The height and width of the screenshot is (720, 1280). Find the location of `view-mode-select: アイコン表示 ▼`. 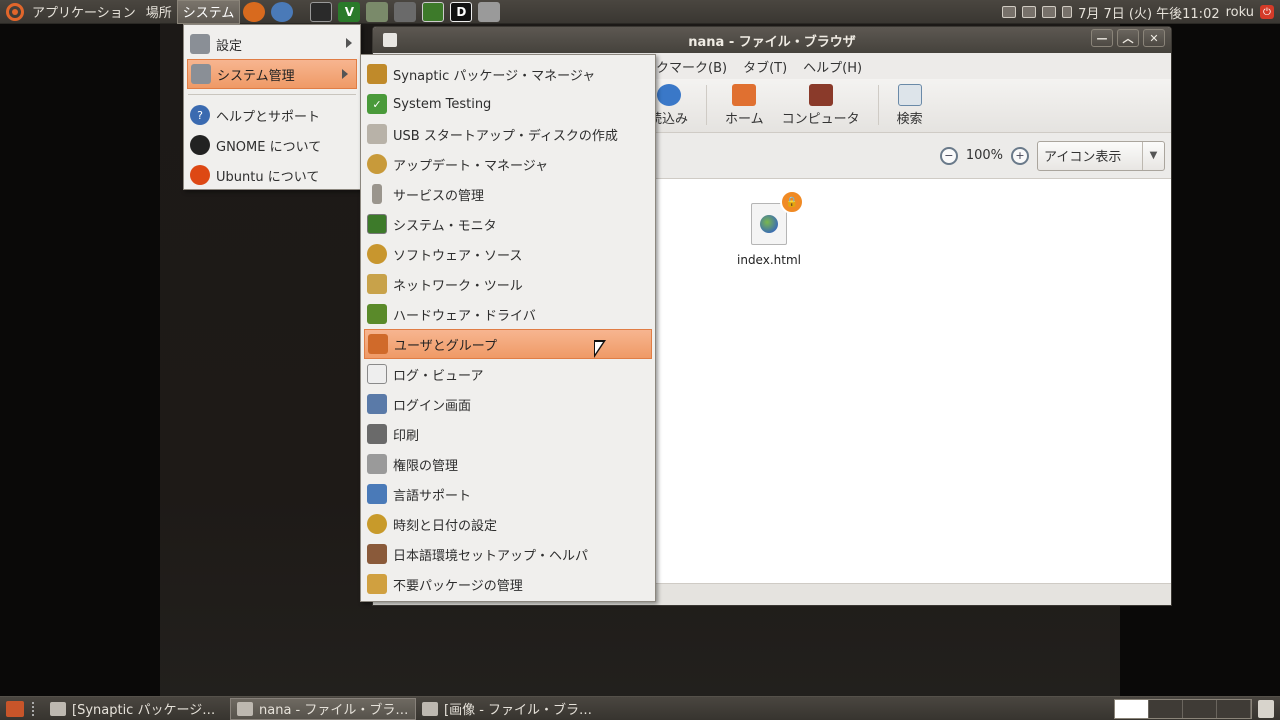

view-mode-select: アイコン表示 ▼ is located at coordinates (1101, 155).